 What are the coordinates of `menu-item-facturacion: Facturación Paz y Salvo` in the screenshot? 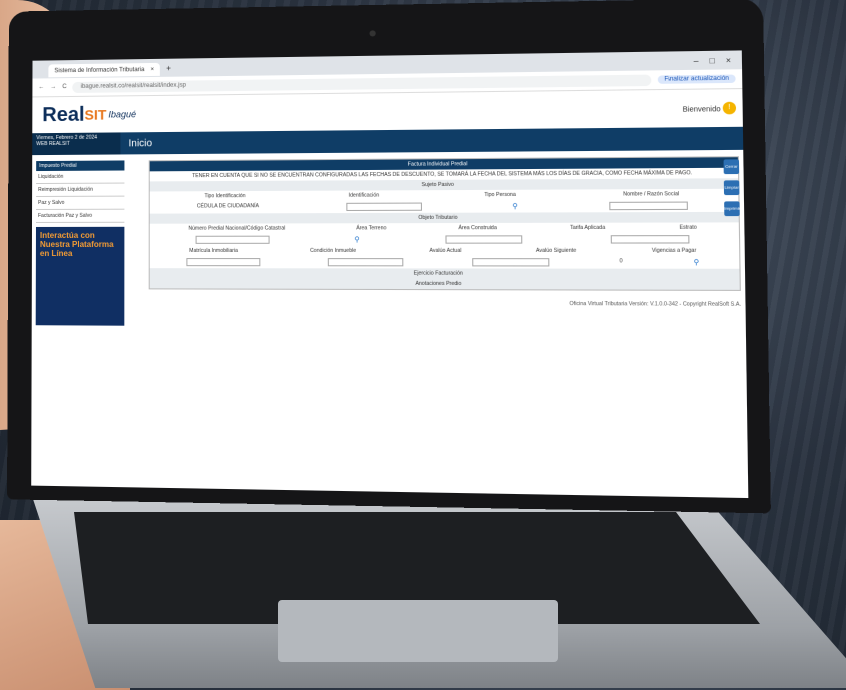 It's located at (80, 216).